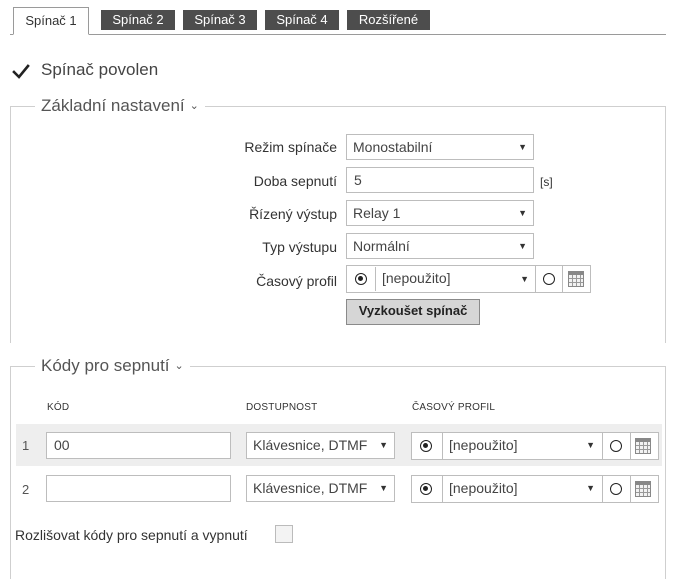 The image size is (678, 579). I want to click on test-switch-button: Vyzkoušet spínač, so click(413, 312).